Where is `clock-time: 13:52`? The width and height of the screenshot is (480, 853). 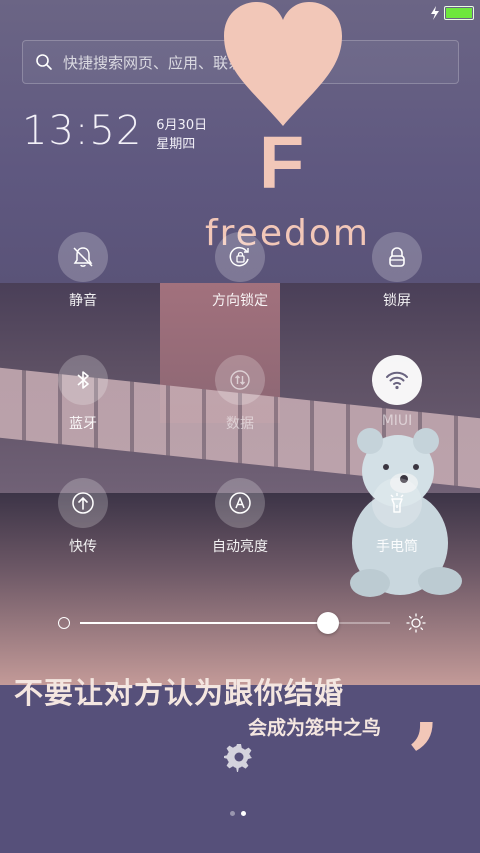 clock-time: 13:52 is located at coordinates (82, 131).